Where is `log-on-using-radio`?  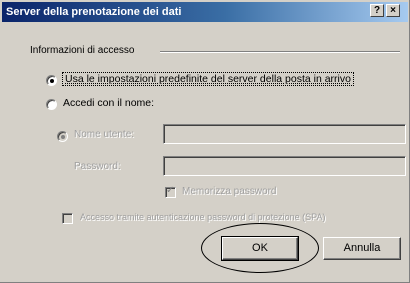 log-on-using-radio is located at coordinates (51, 104).